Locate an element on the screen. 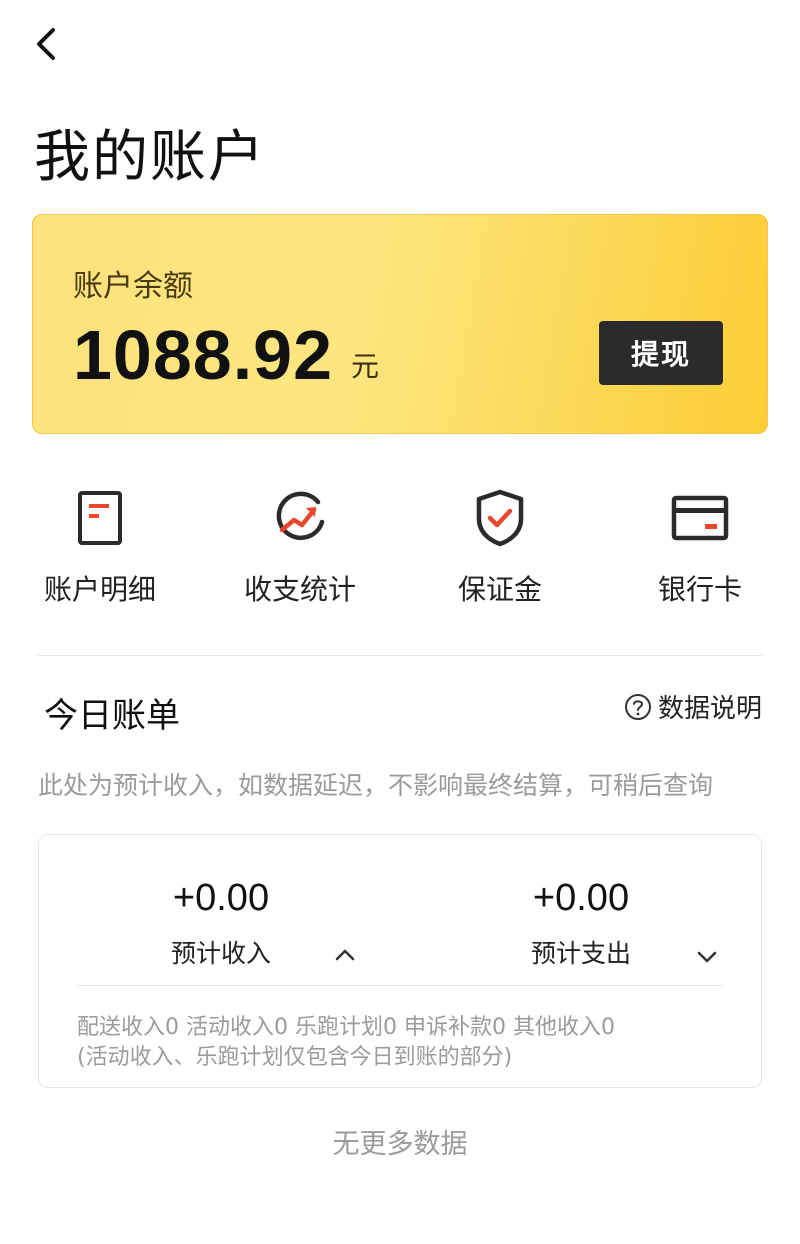  income-toggle is located at coordinates (345, 955).